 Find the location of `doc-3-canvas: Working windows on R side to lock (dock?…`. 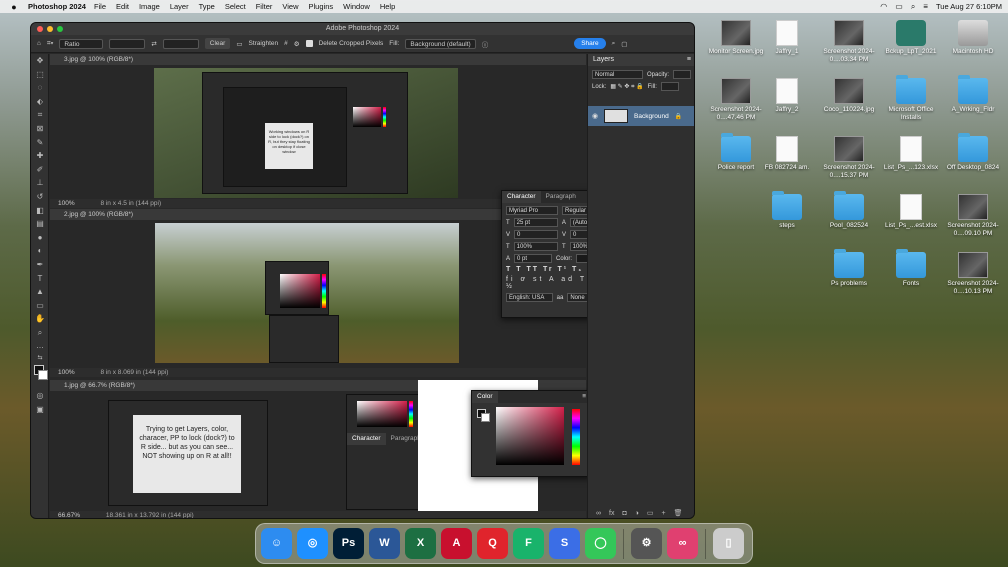

doc-3-canvas: Working windows on R side to lock (dock?… is located at coordinates (306, 133).